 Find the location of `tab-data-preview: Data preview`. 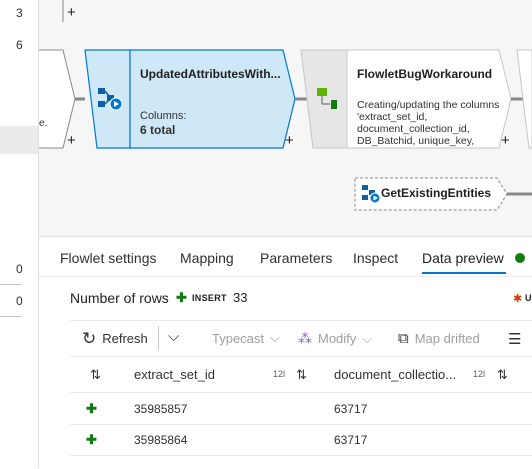

tab-data-preview: Data preview is located at coordinates (463, 258).